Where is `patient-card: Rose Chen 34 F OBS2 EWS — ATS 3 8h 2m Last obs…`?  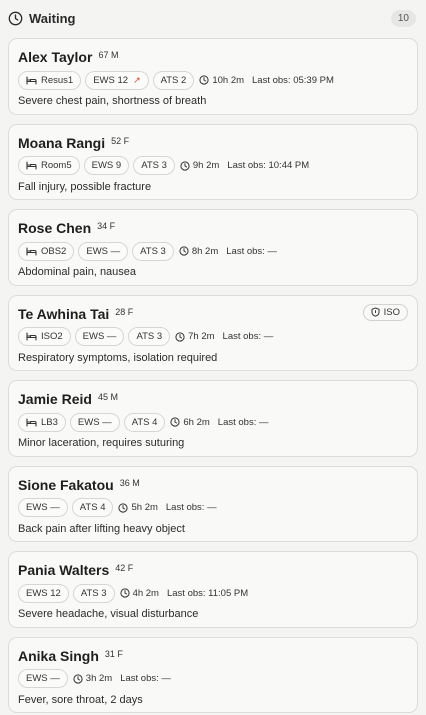
patient-card: Rose Chen 34 F OBS2 EWS — ATS 3 8h 2m Last obs… is located at coordinates (213, 247).